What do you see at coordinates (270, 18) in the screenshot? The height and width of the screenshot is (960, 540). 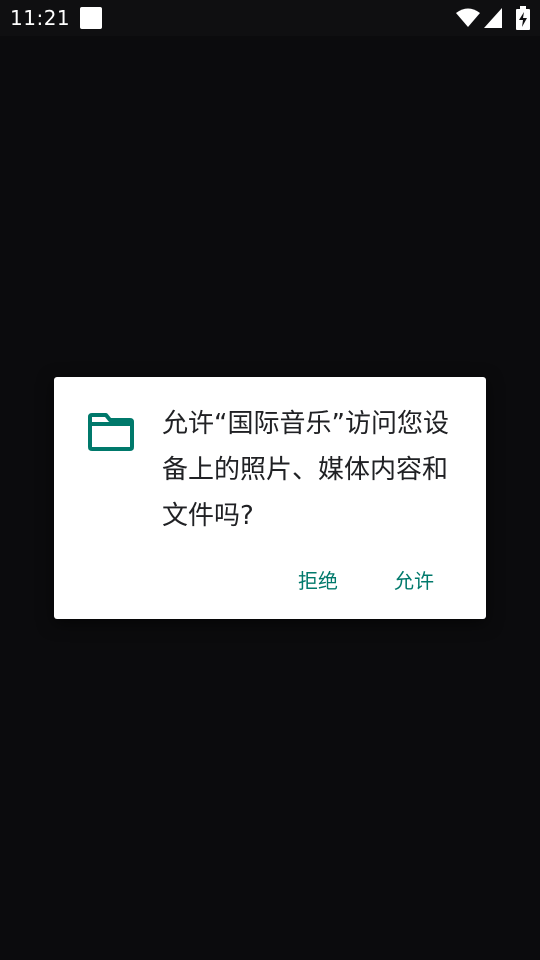 I see `status-bar: 11:21` at bounding box center [270, 18].